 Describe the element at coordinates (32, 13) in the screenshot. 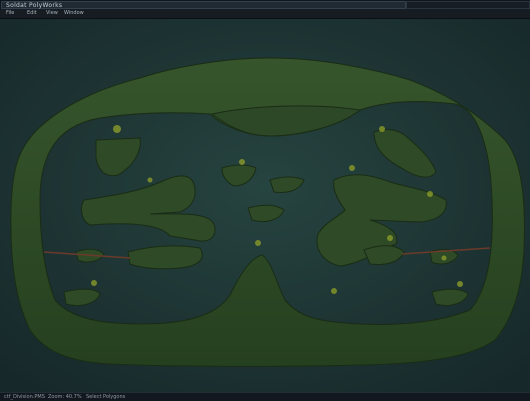

I see `menu-edit: Edit` at that location.